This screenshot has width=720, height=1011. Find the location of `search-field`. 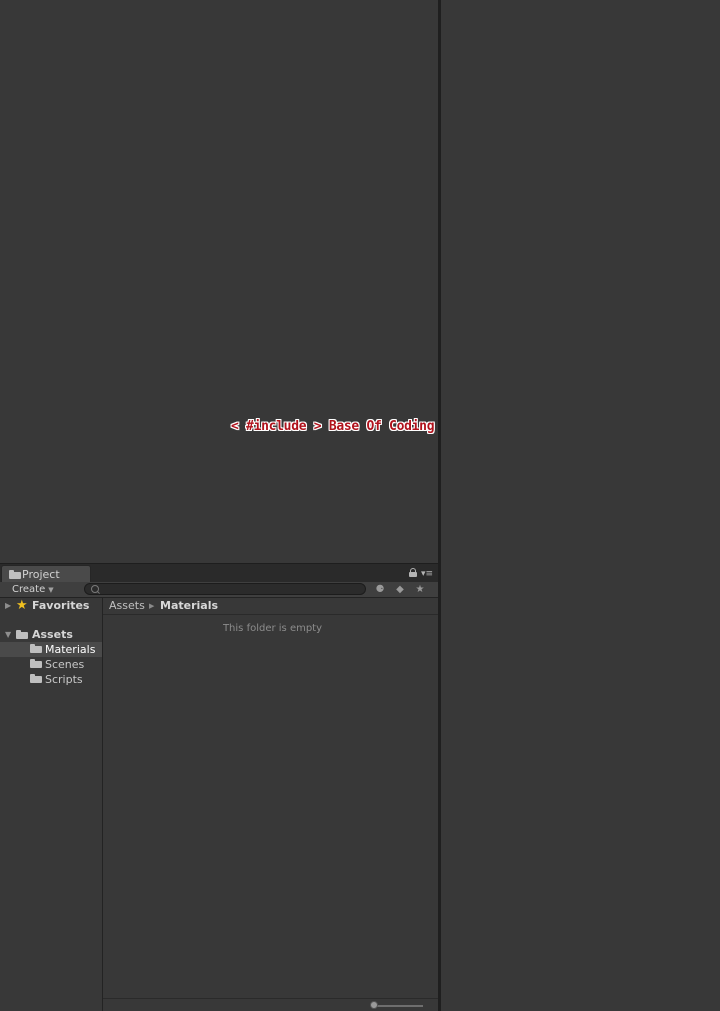

search-field is located at coordinates (225, 589).